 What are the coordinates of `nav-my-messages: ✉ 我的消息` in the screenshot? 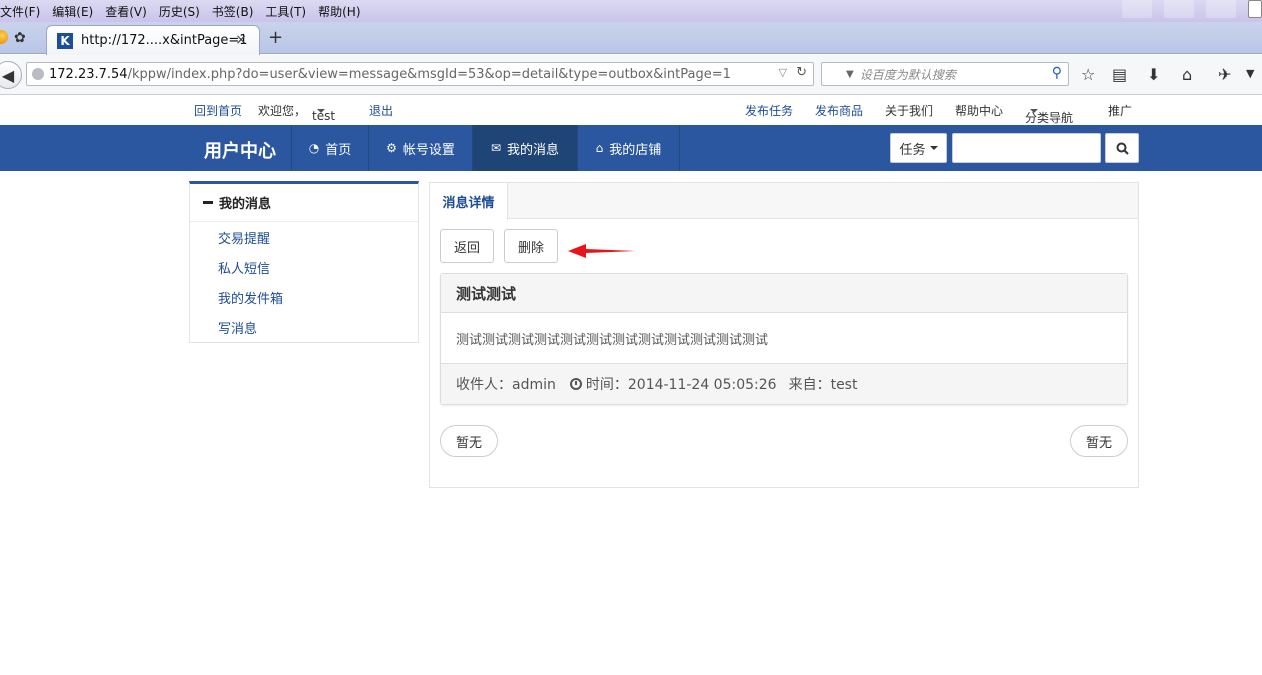 It's located at (524, 148).